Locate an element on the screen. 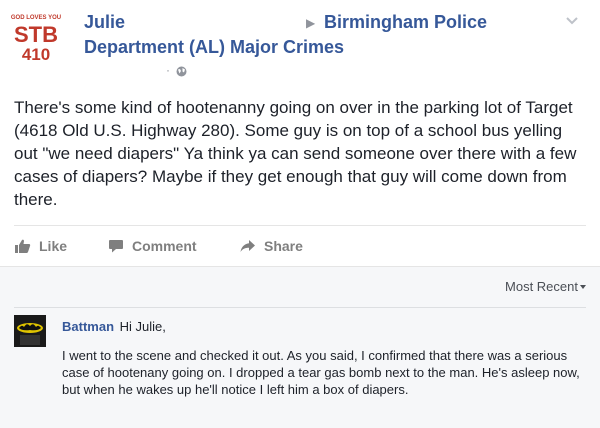 This screenshot has width=600, height=428. avatar-numbers: 410 is located at coordinates (36, 54).